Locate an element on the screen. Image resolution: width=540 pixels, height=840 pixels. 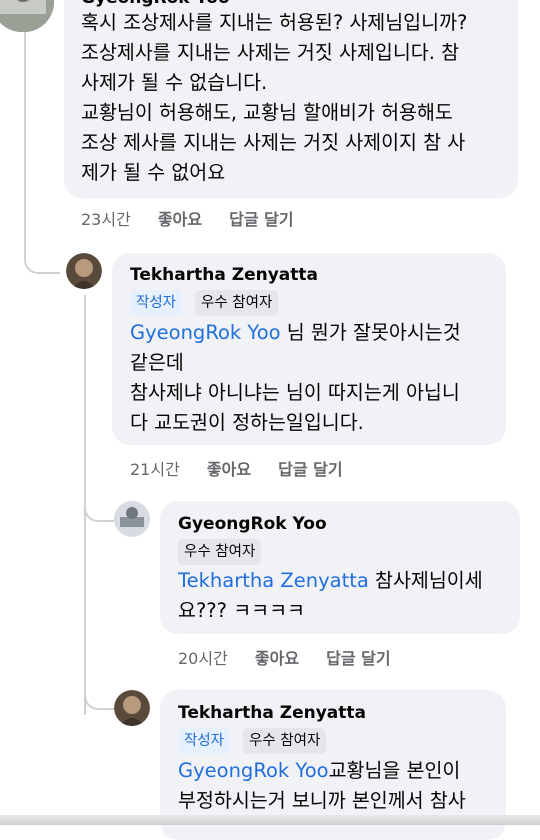
comment-actions: 23시간 좋아요 답글 달기 is located at coordinates (187, 218).